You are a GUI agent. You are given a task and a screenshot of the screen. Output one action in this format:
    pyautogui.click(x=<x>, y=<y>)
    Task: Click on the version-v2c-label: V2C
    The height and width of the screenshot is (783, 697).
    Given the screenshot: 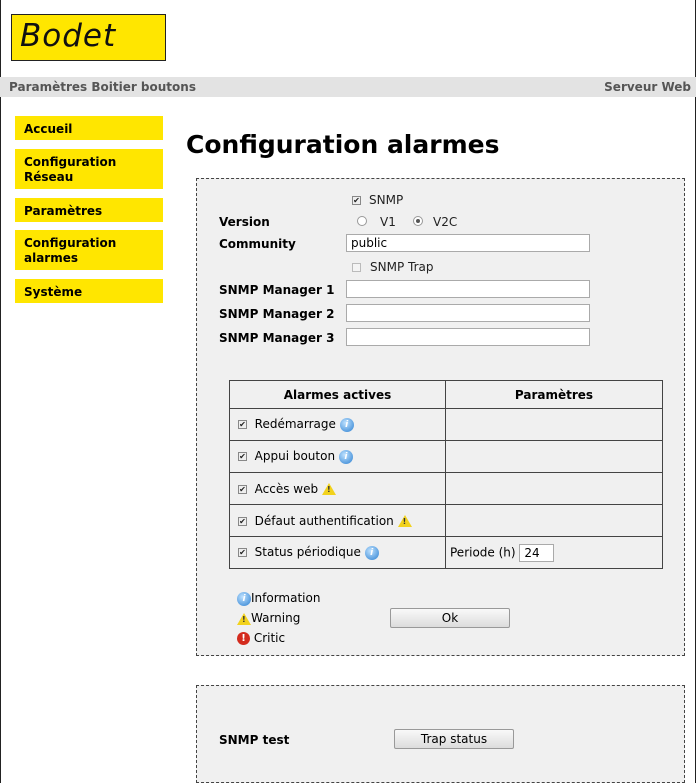 What is the action you would take?
    pyautogui.click(x=445, y=222)
    